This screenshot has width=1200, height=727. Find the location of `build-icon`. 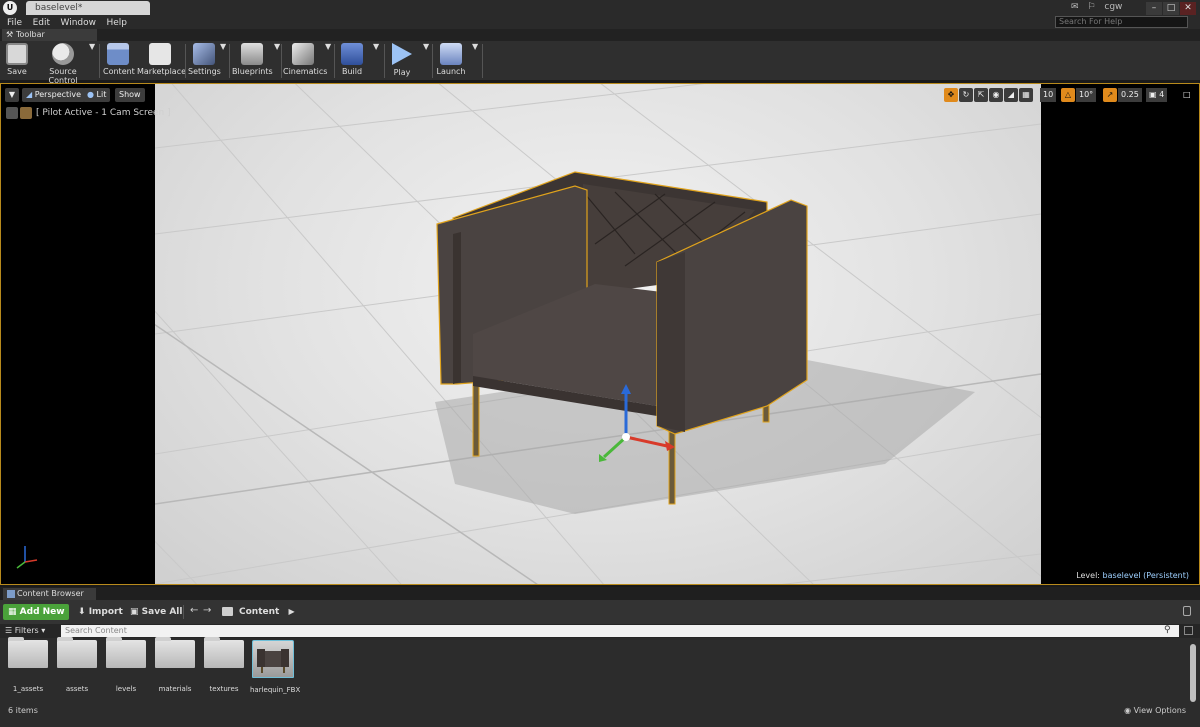

build-icon is located at coordinates (352, 54).